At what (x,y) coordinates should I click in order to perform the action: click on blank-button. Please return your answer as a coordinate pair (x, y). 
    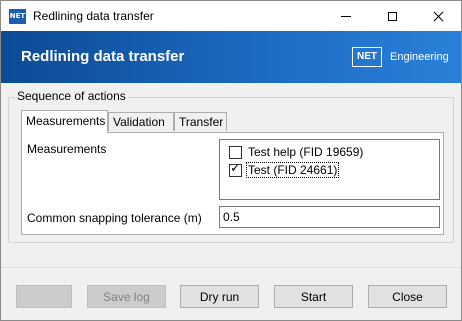
    Looking at the image, I should click on (44, 296).